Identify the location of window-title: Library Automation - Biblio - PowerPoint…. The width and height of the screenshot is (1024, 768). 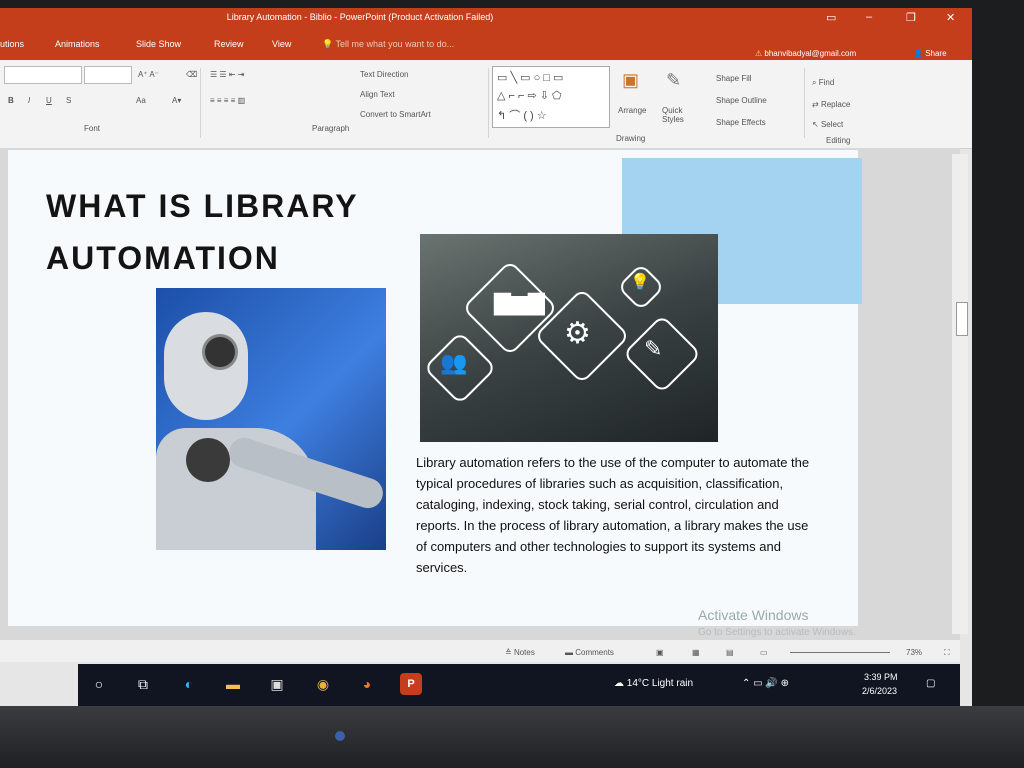
(360, 17).